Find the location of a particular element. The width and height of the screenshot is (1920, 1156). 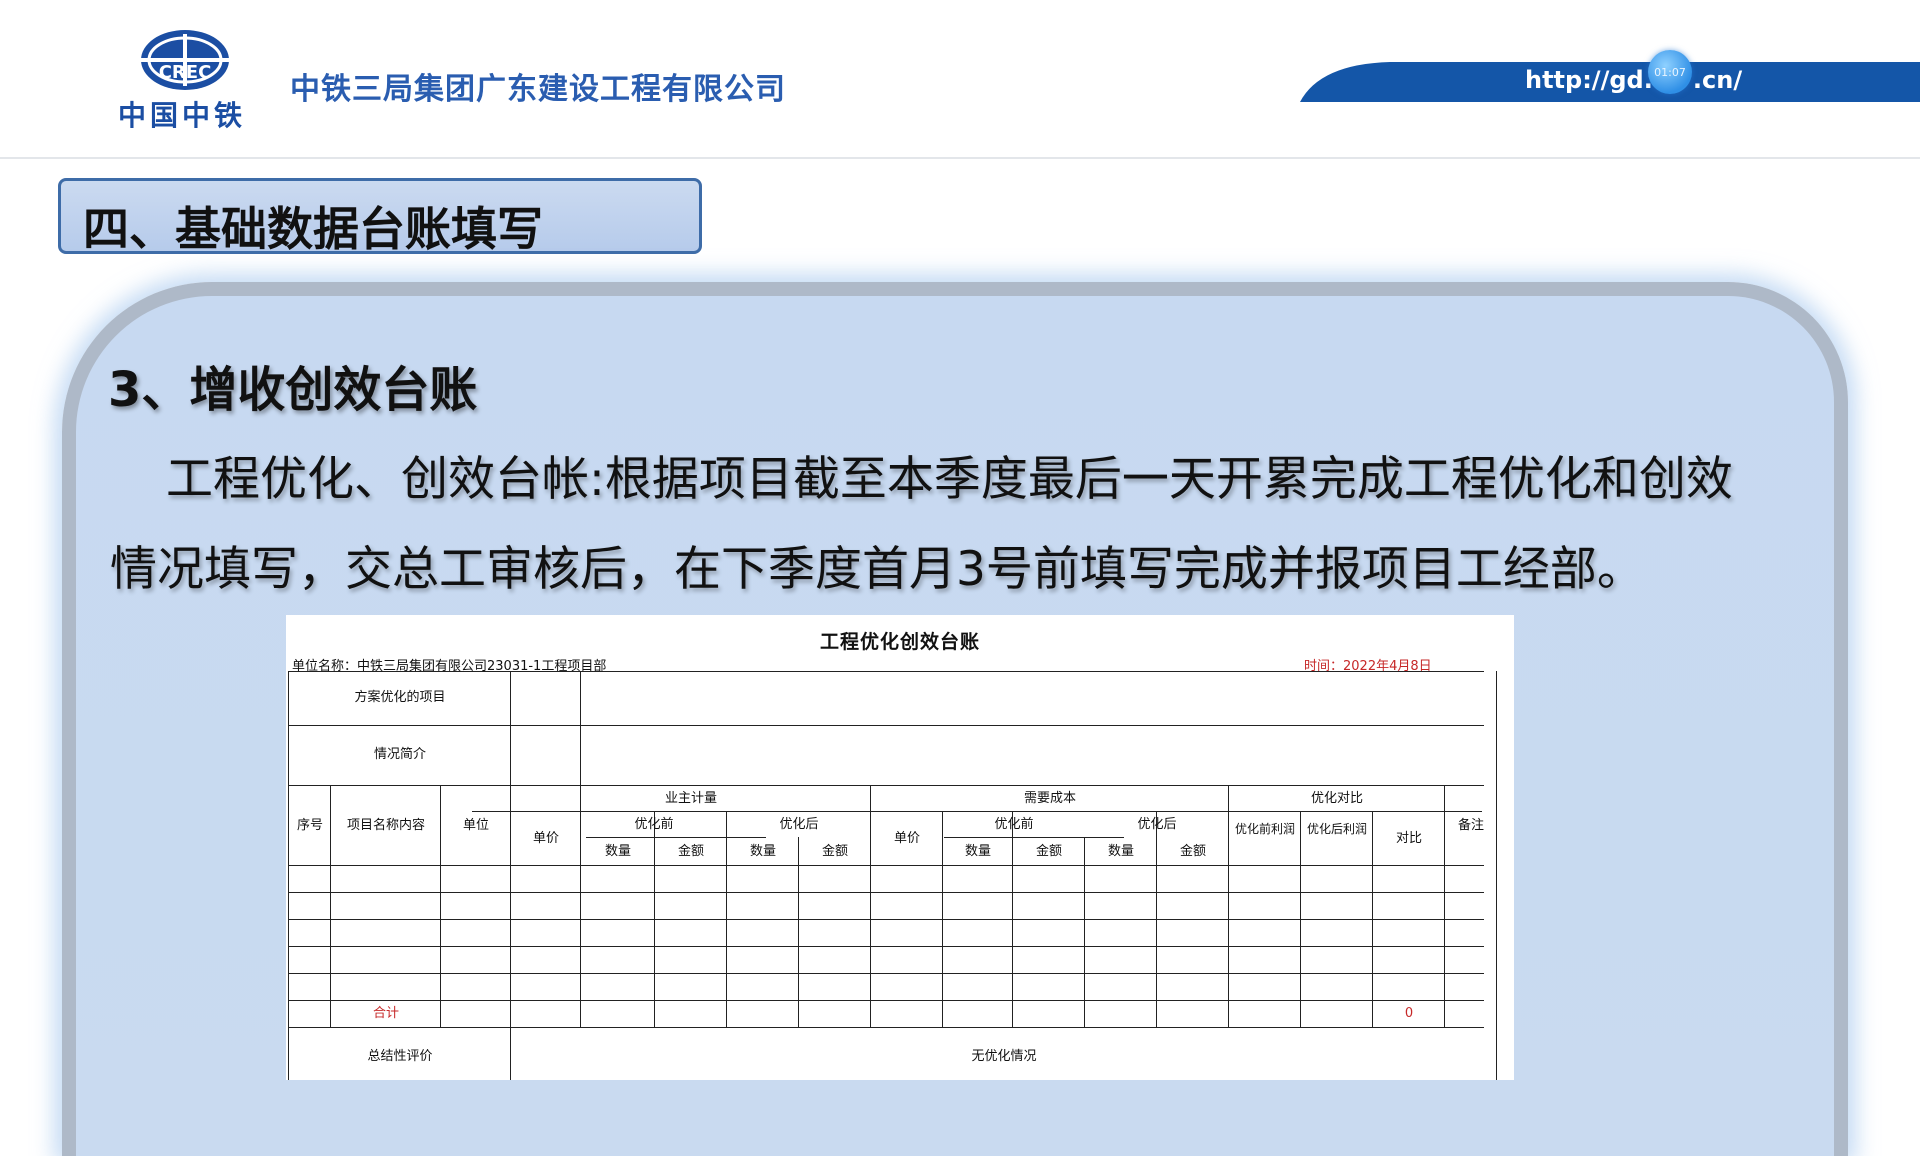

summary-value: 无优化情况 is located at coordinates (1004, 1056).